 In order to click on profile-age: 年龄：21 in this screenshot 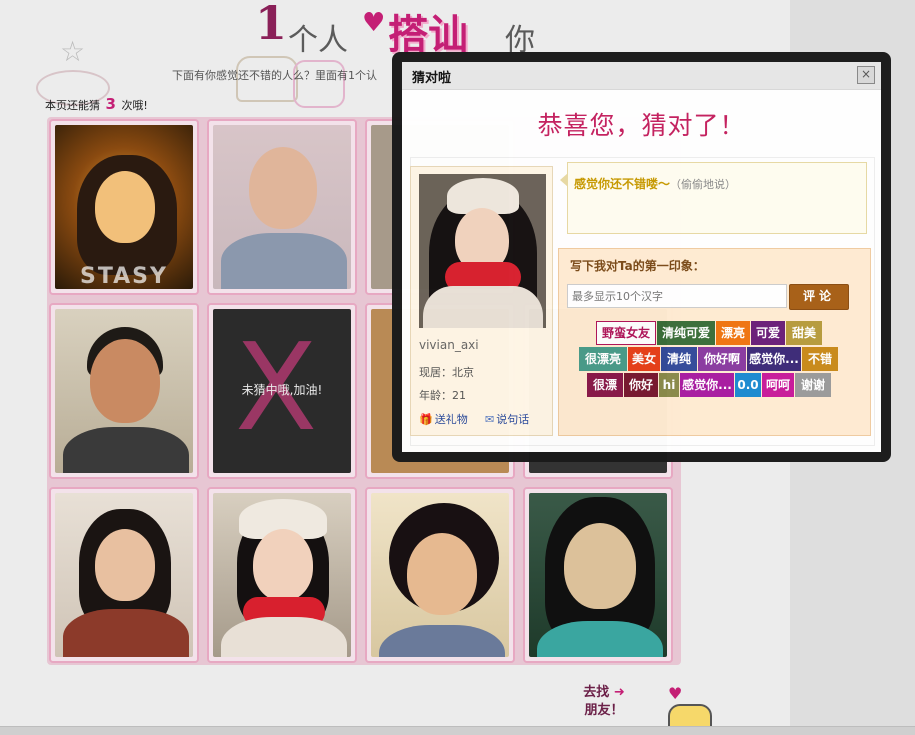, I will do `click(442, 395)`.